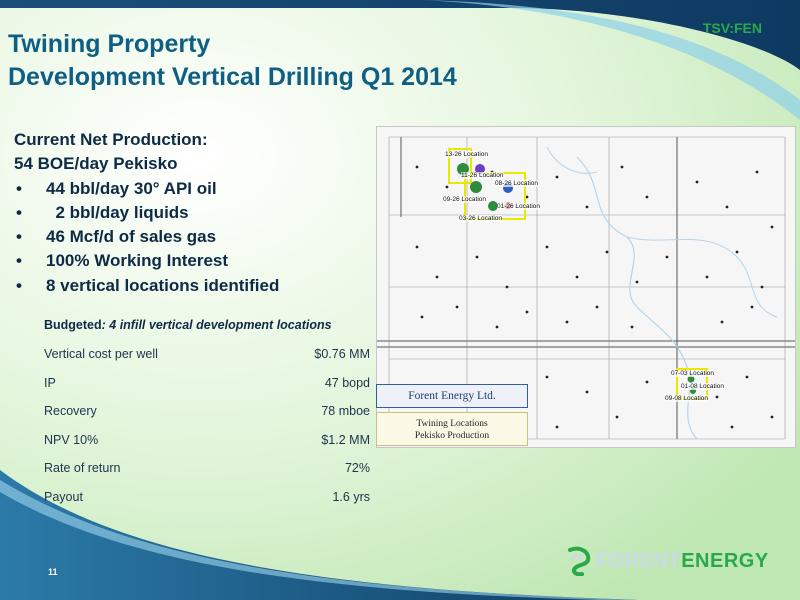 The width and height of the screenshot is (800, 600). What do you see at coordinates (482, 175) in the screenshot?
I see `map-location-label: 11-26 Location` at bounding box center [482, 175].